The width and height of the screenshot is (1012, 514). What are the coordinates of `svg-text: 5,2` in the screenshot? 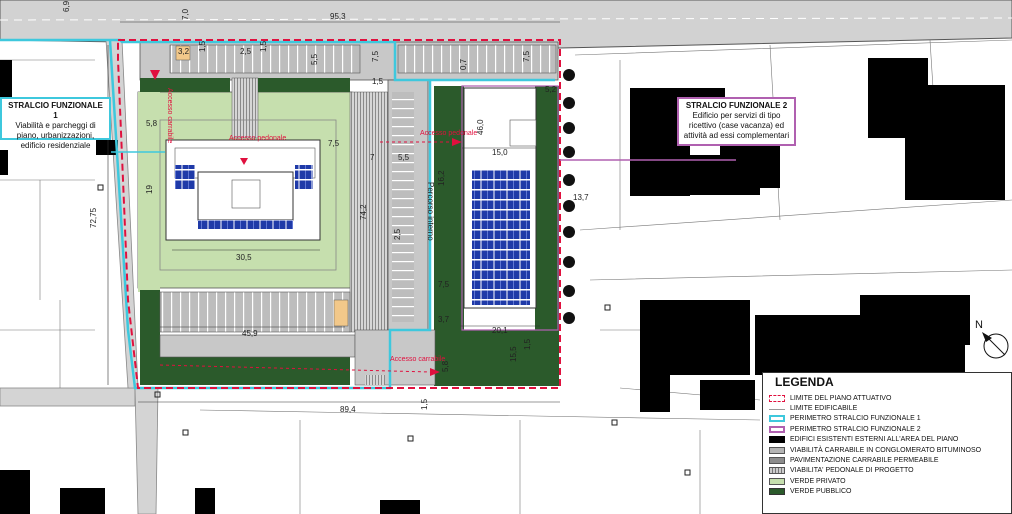 It's located at (551, 89).